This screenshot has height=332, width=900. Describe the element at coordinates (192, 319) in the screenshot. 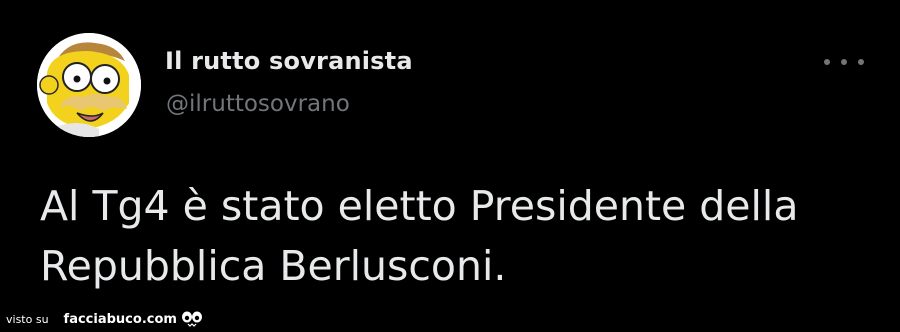

I see `eyes-logo-icon` at that location.